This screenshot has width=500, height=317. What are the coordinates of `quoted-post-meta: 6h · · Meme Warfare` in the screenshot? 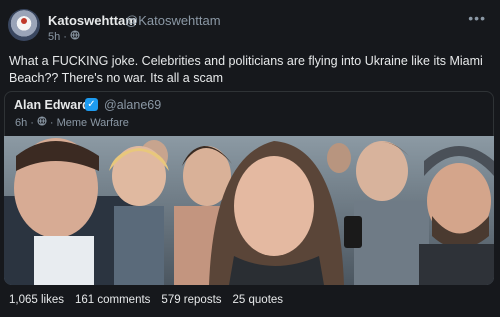 It's located at (72, 122).